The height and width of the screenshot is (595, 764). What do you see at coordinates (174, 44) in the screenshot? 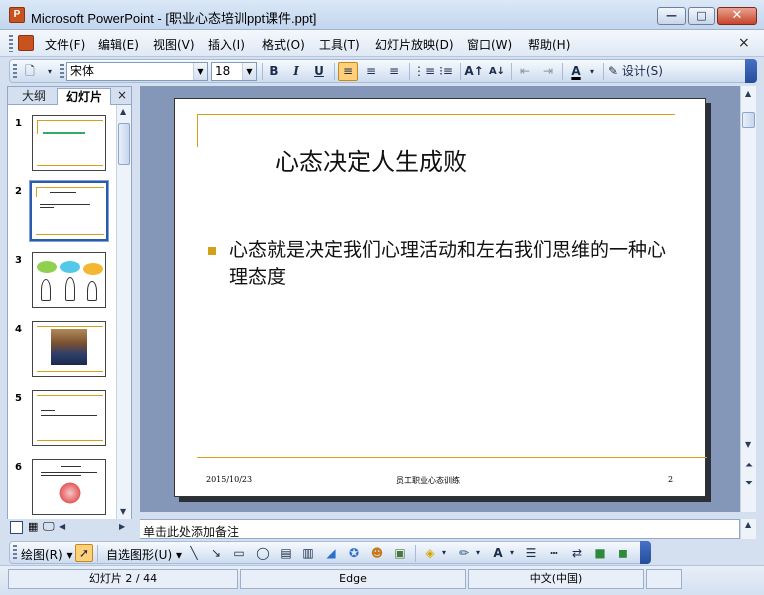
I see `menu-view: 视图(V)` at bounding box center [174, 44].